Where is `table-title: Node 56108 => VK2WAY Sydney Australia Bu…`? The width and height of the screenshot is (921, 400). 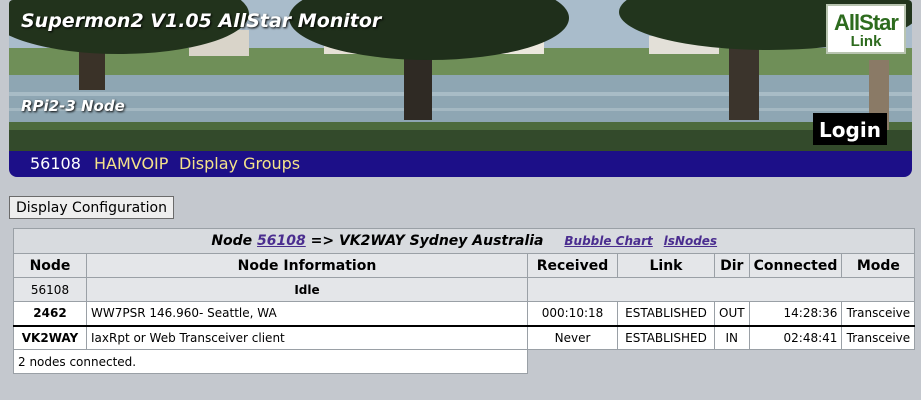 table-title: Node 56108 => VK2WAY Sydney Australia Bu… is located at coordinates (464, 241).